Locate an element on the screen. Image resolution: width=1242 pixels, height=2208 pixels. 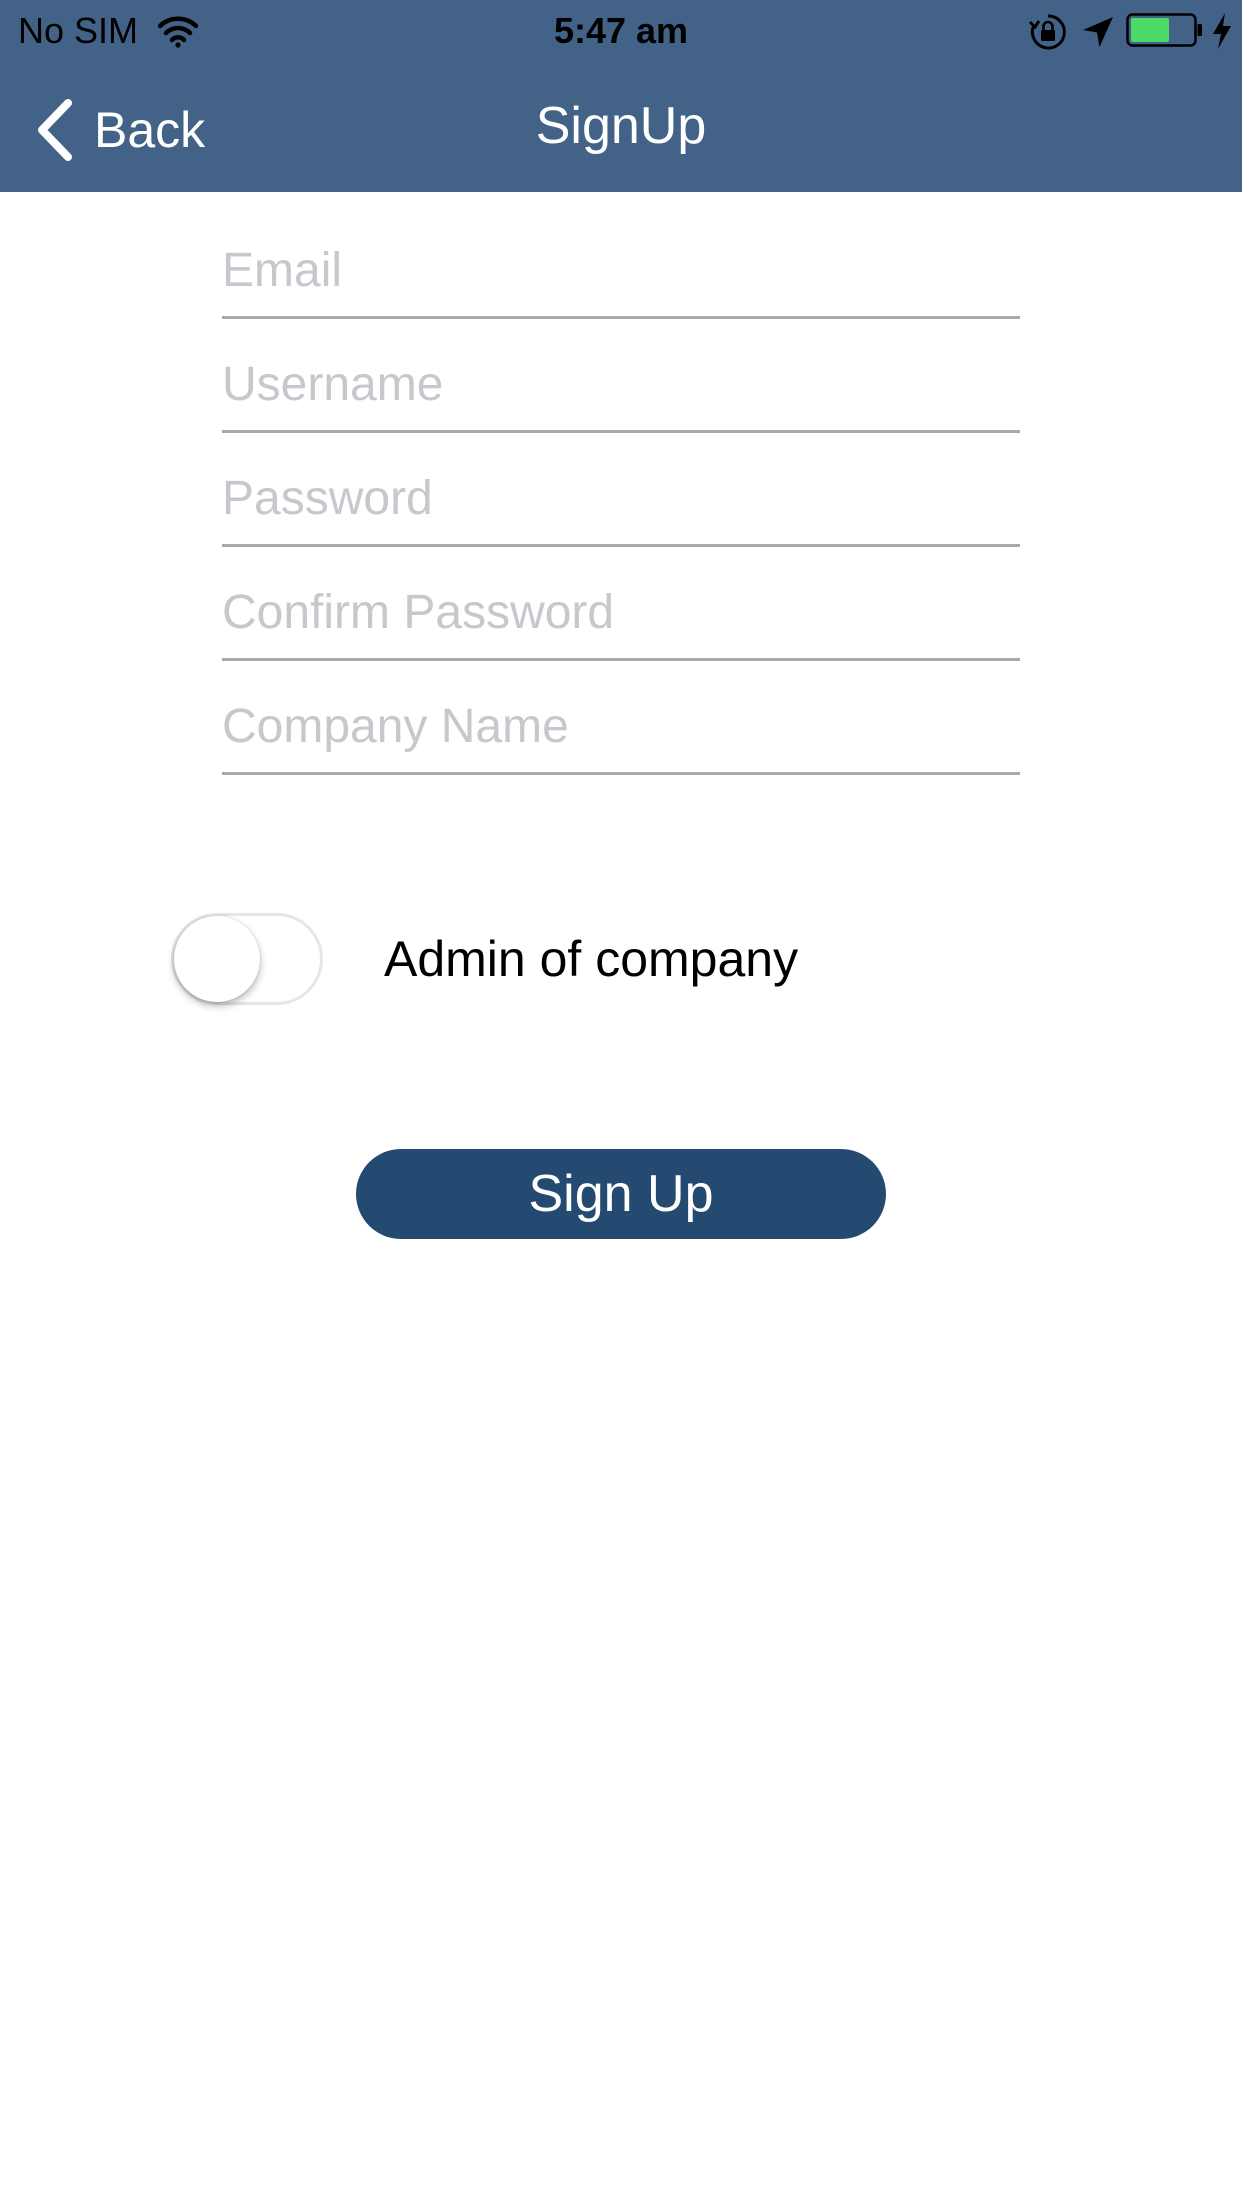
password-field-container is located at coordinates (621, 499).